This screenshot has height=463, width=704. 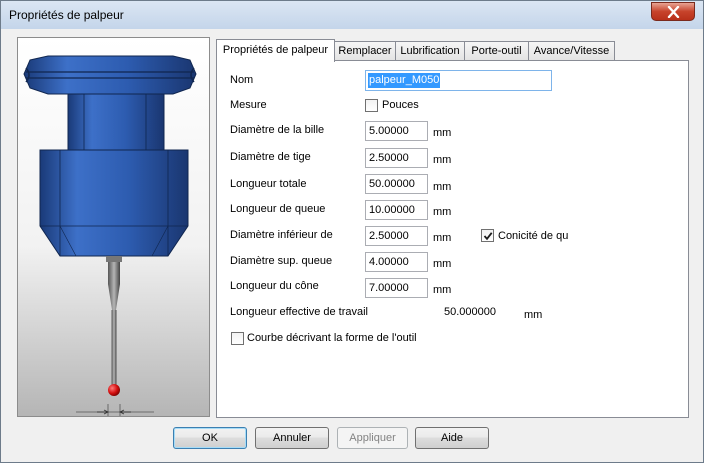 What do you see at coordinates (268, 184) in the screenshot?
I see `total-length-label: Longueur totale` at bounding box center [268, 184].